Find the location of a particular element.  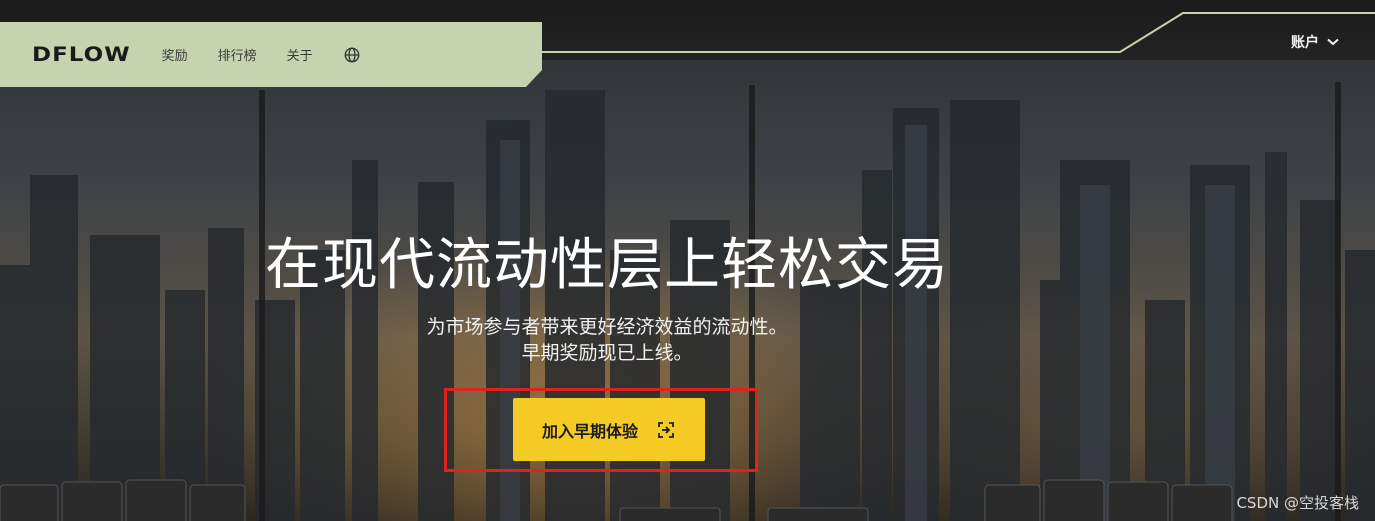

nav-link-rewards: 奖励 is located at coordinates (175, 54).